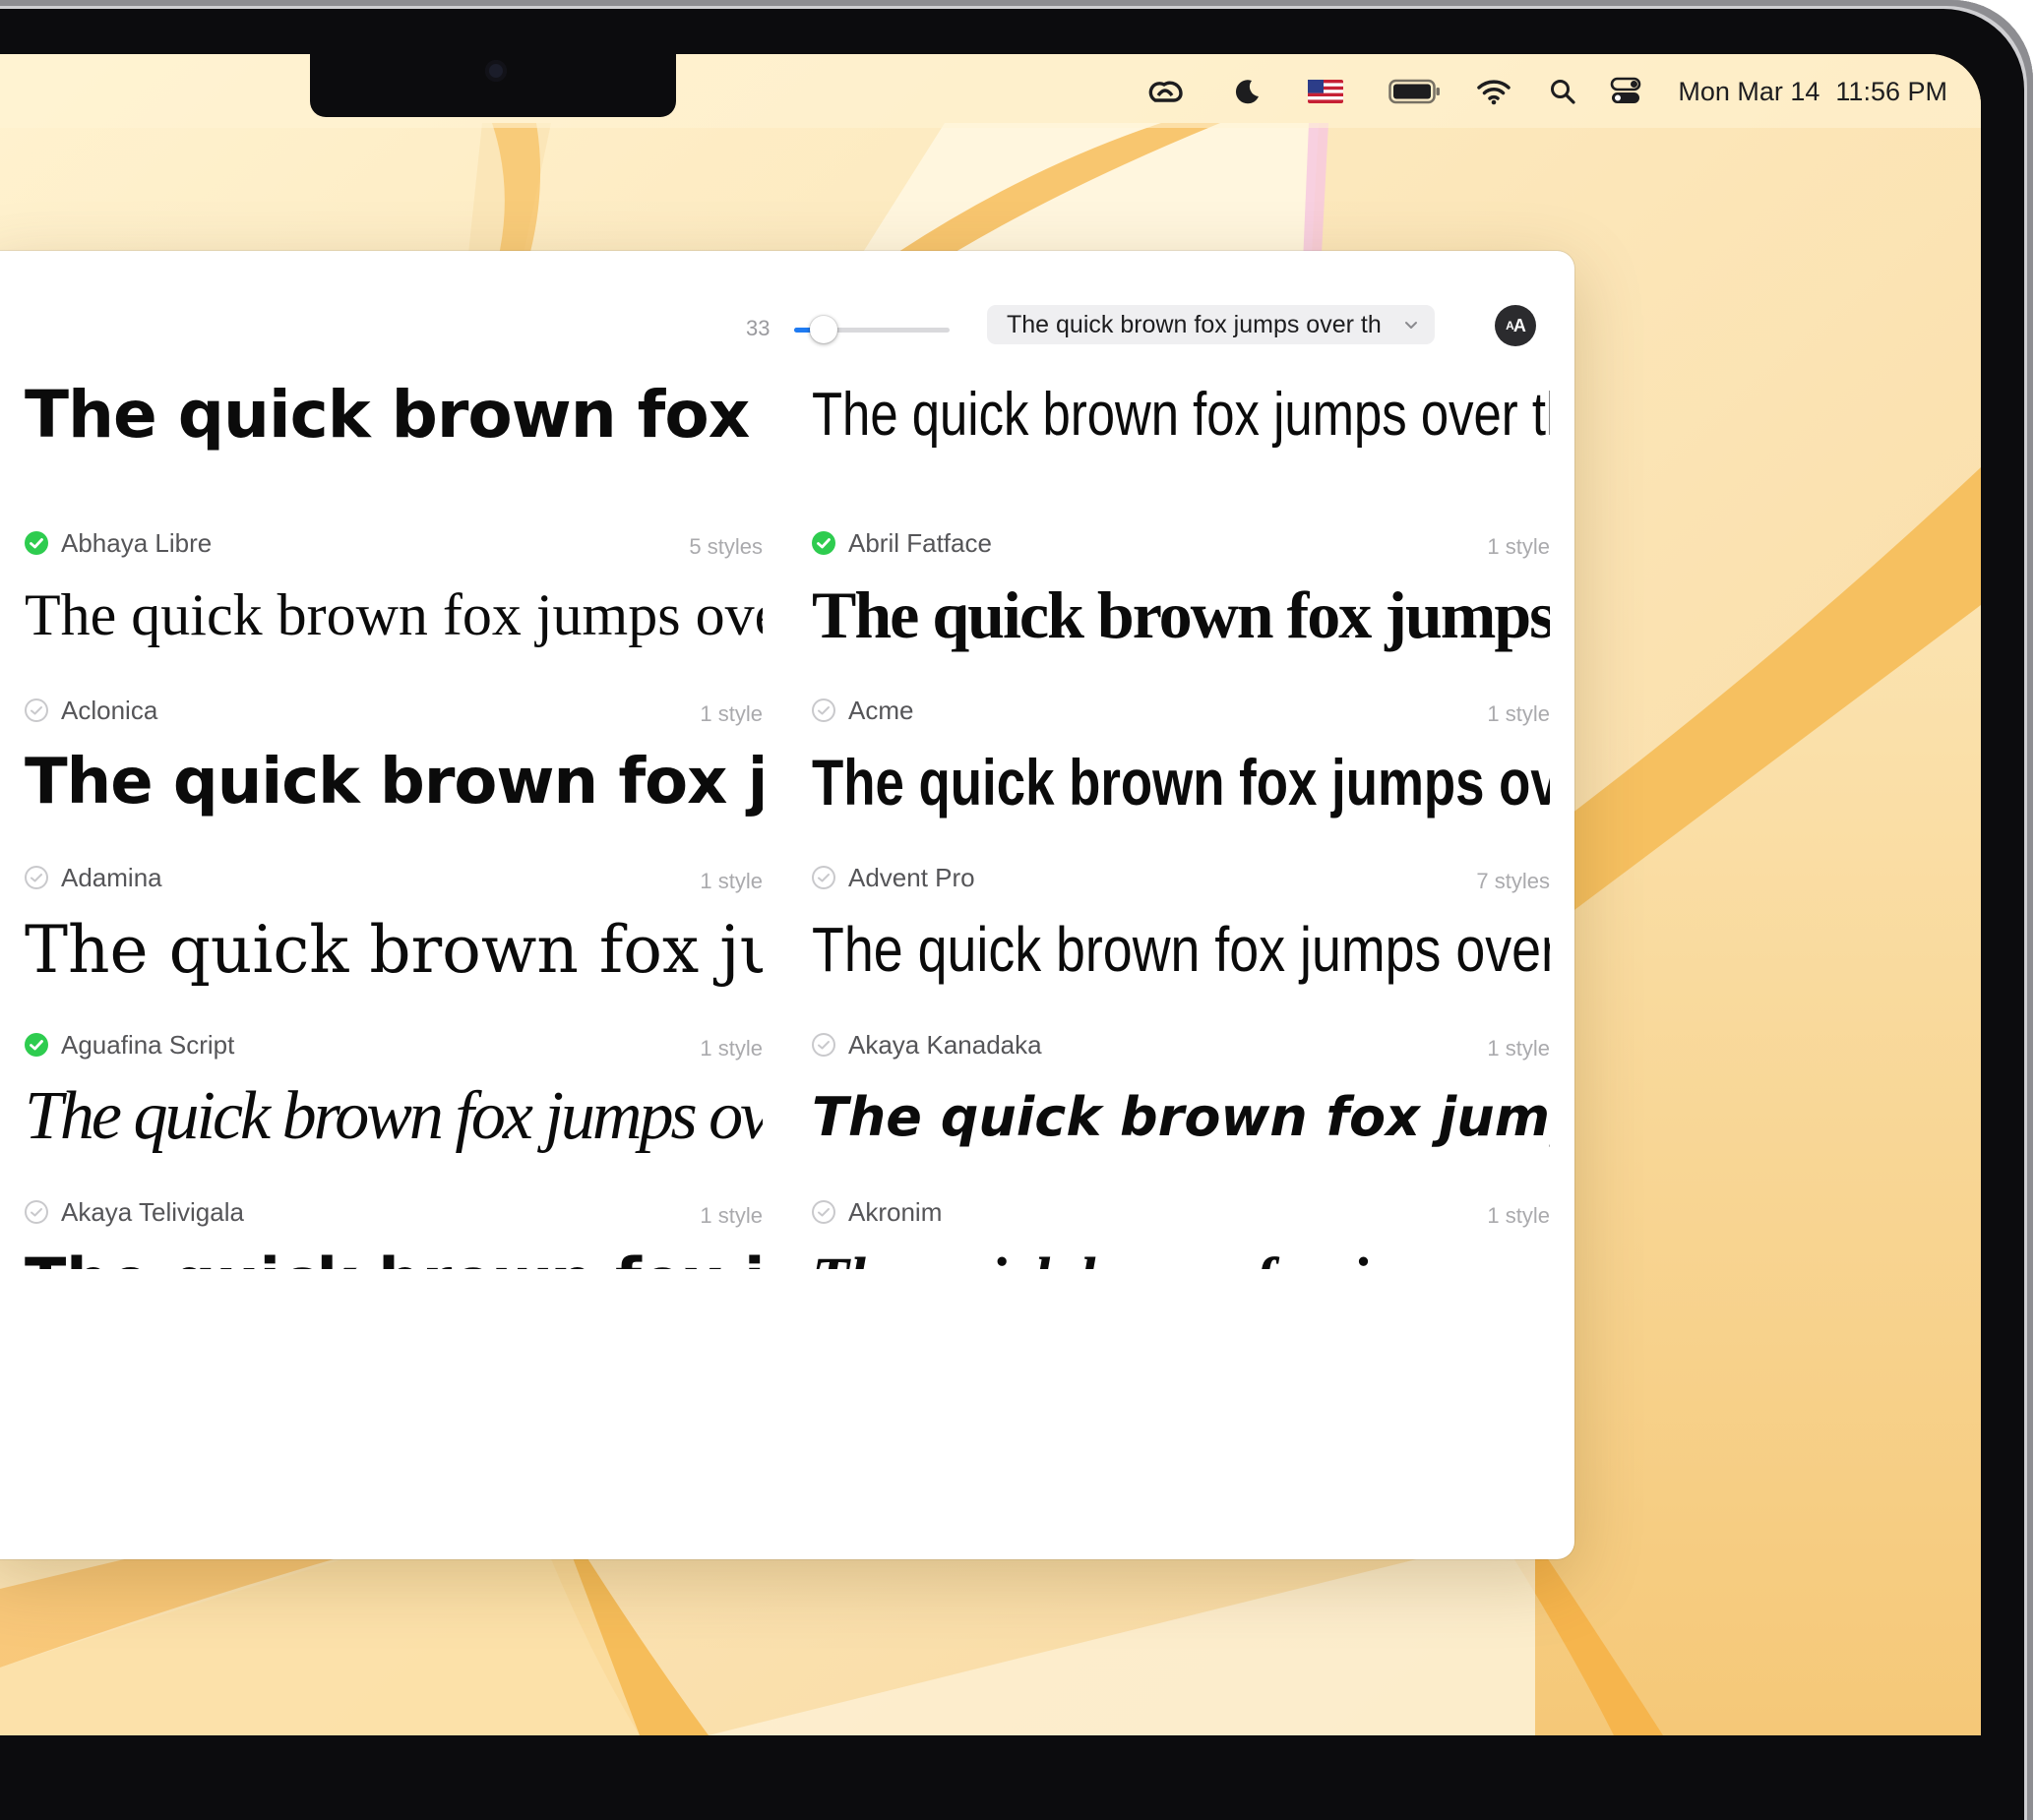 Image resolution: width=2035 pixels, height=1820 pixels. What do you see at coordinates (823, 329) in the screenshot?
I see `slider-knob` at bounding box center [823, 329].